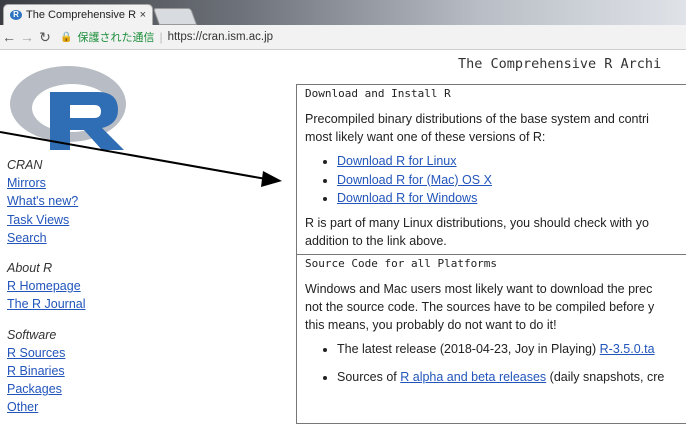  What do you see at coordinates (220, 37) in the screenshot?
I see `url-text: https://cran.ism.ac.jp` at bounding box center [220, 37].